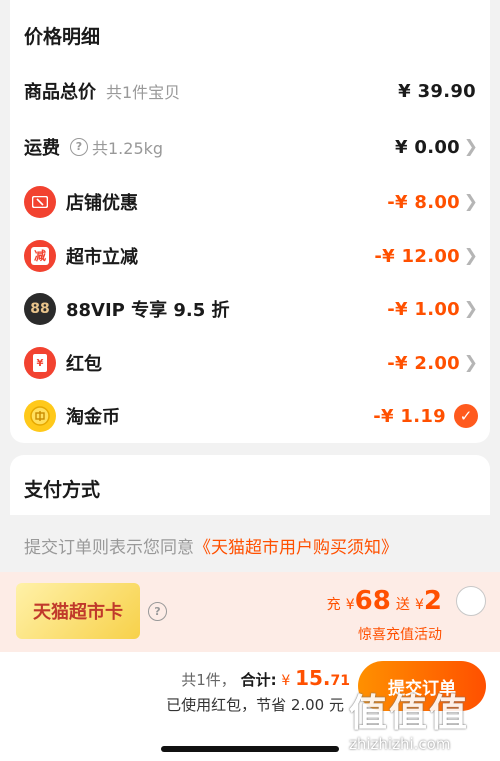  What do you see at coordinates (148, 310) in the screenshot?
I see `vip88-label: 88VIP 专享 9.5 折` at bounding box center [148, 310].